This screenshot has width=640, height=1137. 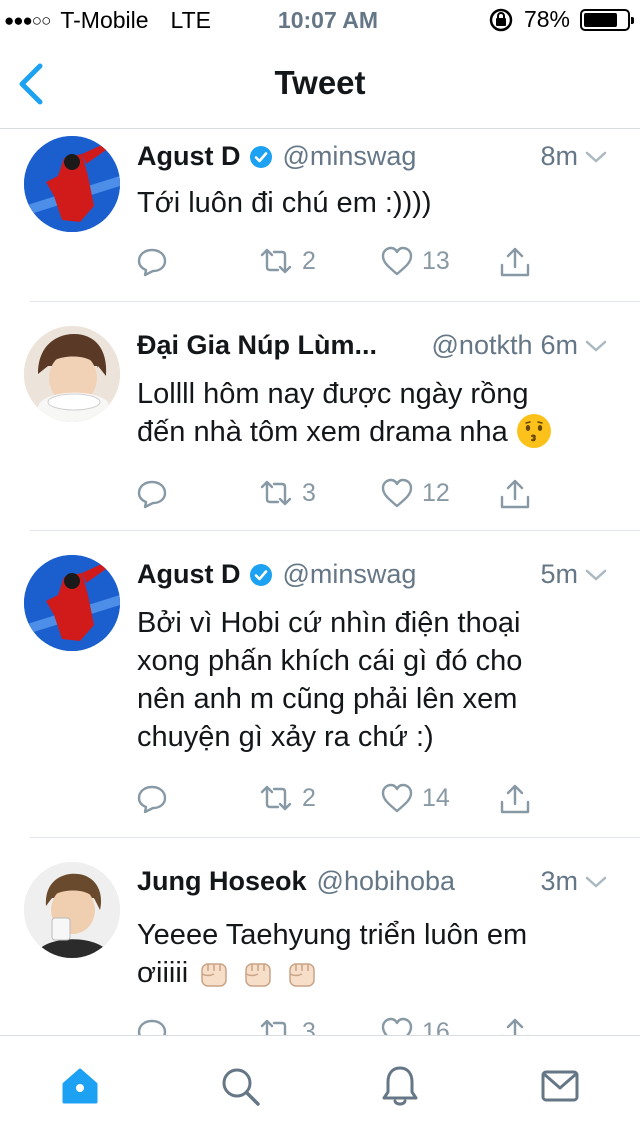 I want to click on like-button: 13, so click(x=415, y=261).